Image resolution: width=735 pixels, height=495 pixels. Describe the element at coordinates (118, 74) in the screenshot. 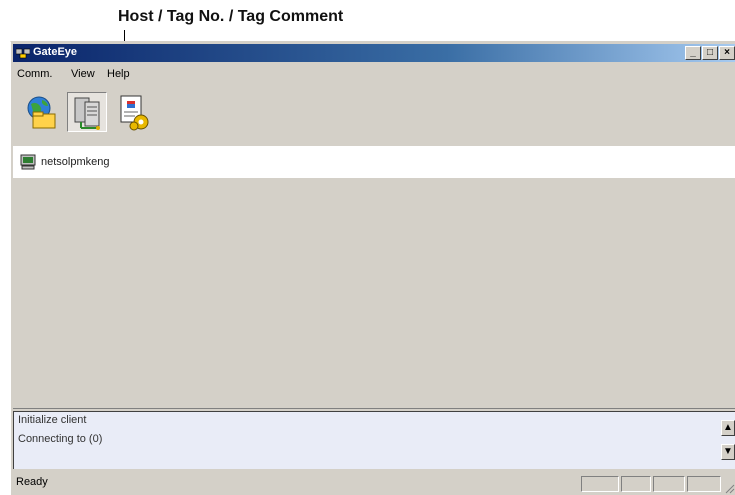

I see `menu-help: Help` at that location.